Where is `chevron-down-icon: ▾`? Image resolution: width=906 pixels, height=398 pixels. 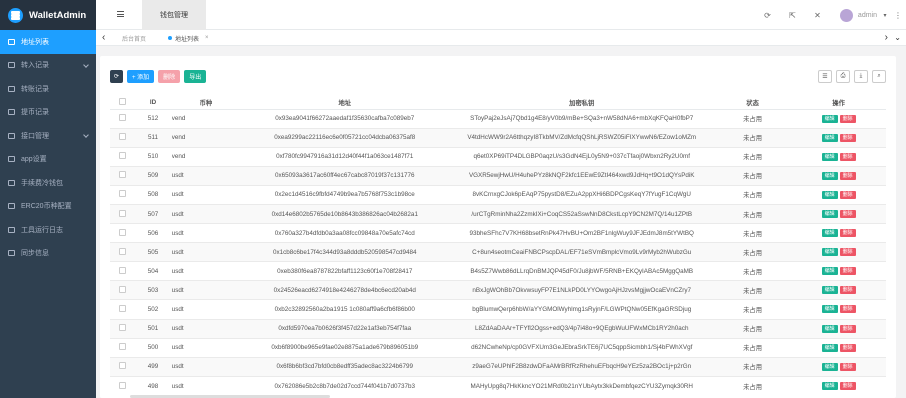 chevron-down-icon: ▾ is located at coordinates (885, 15).